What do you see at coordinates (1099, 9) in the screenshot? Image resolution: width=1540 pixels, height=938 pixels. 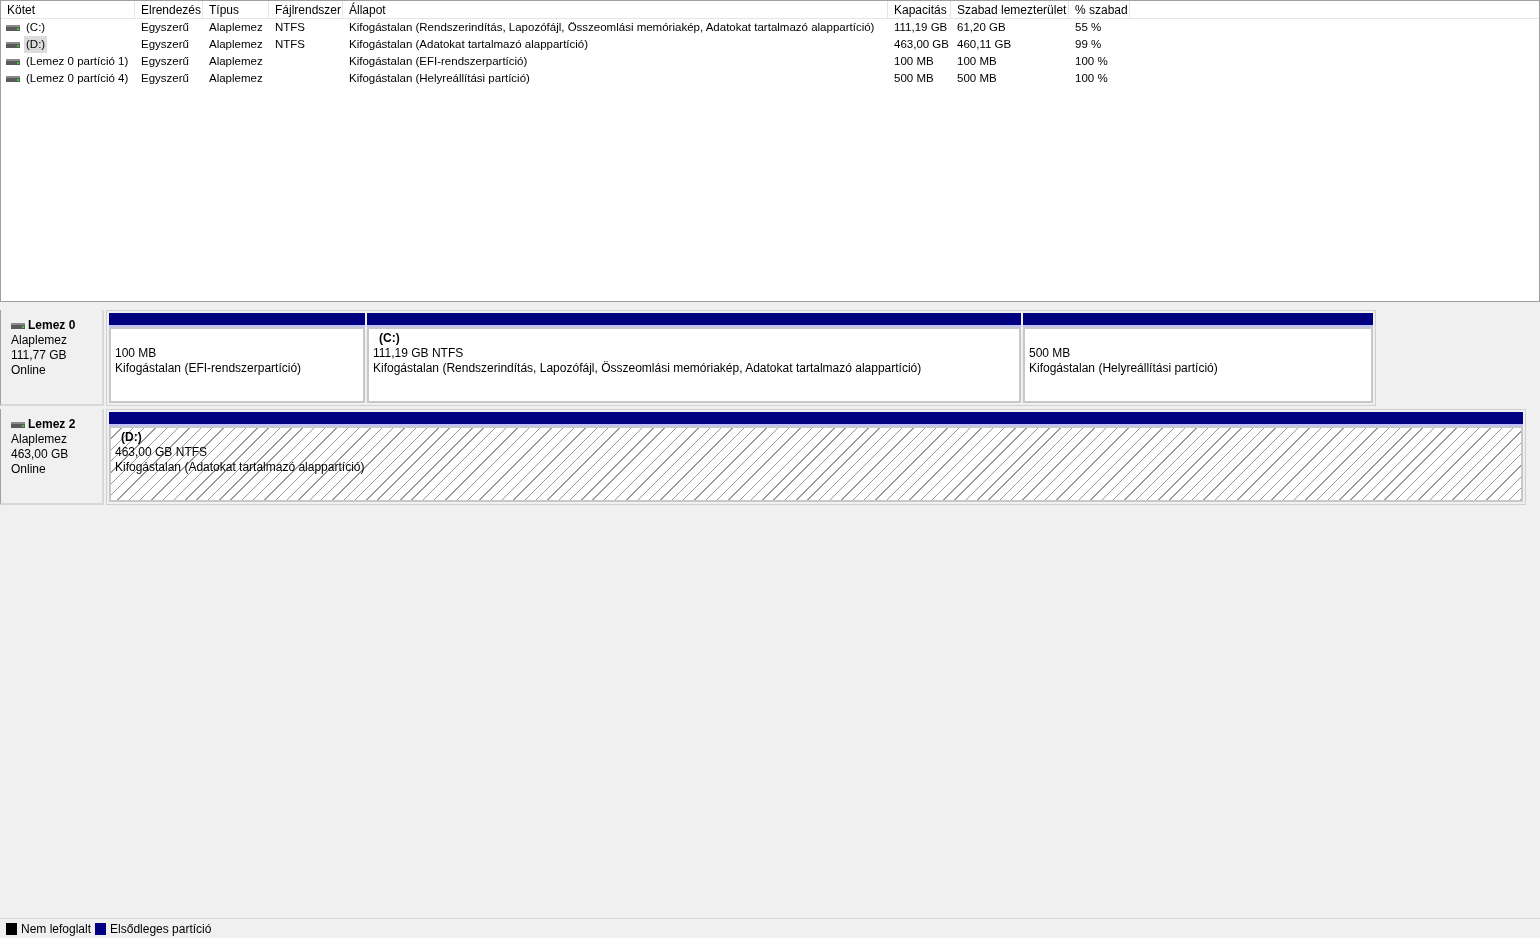 I see `column-header: % szabad` at bounding box center [1099, 9].